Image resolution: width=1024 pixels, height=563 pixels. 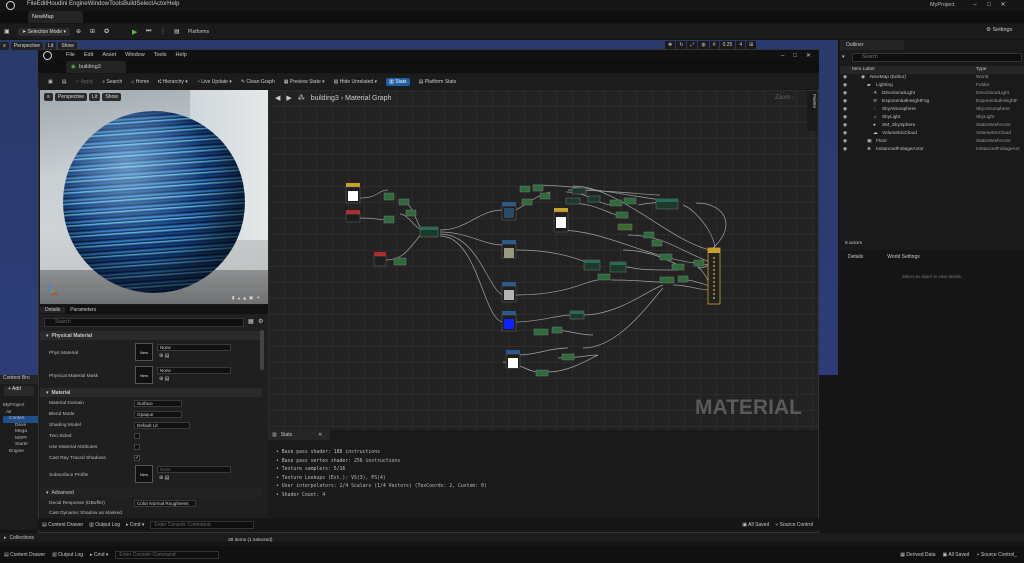 I want to click on section-advanced: ▾ Advanced, so click(x=151, y=492).